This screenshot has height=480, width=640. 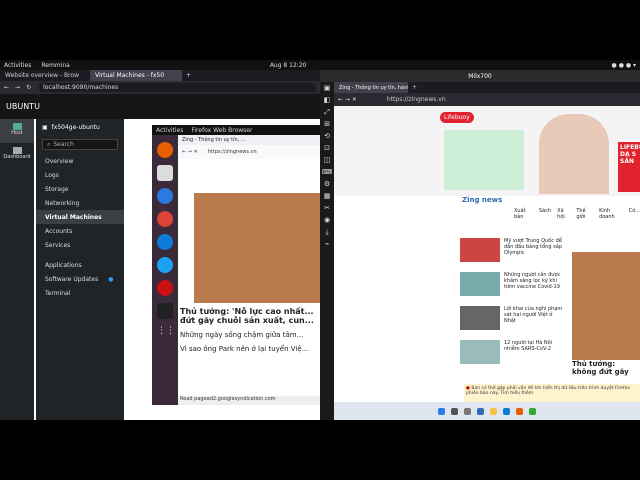 I want to click on forward-icon: →, so click(x=17, y=87).